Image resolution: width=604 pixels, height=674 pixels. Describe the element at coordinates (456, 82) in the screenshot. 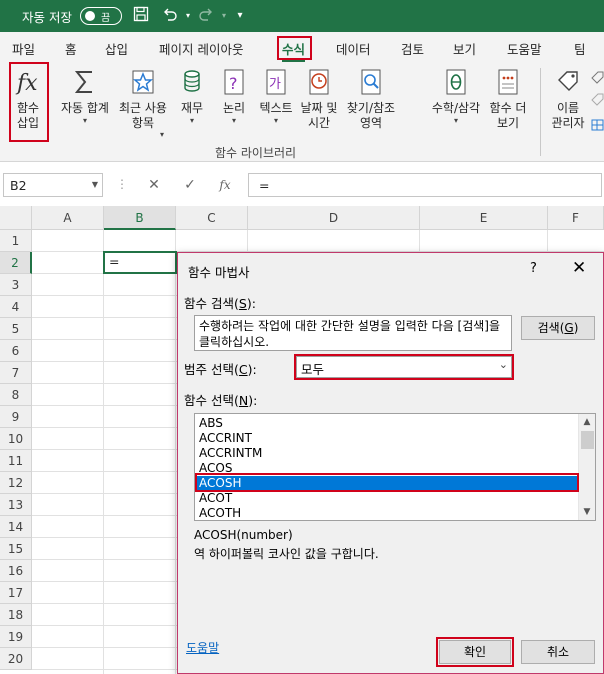

I see `theta-icon` at that location.